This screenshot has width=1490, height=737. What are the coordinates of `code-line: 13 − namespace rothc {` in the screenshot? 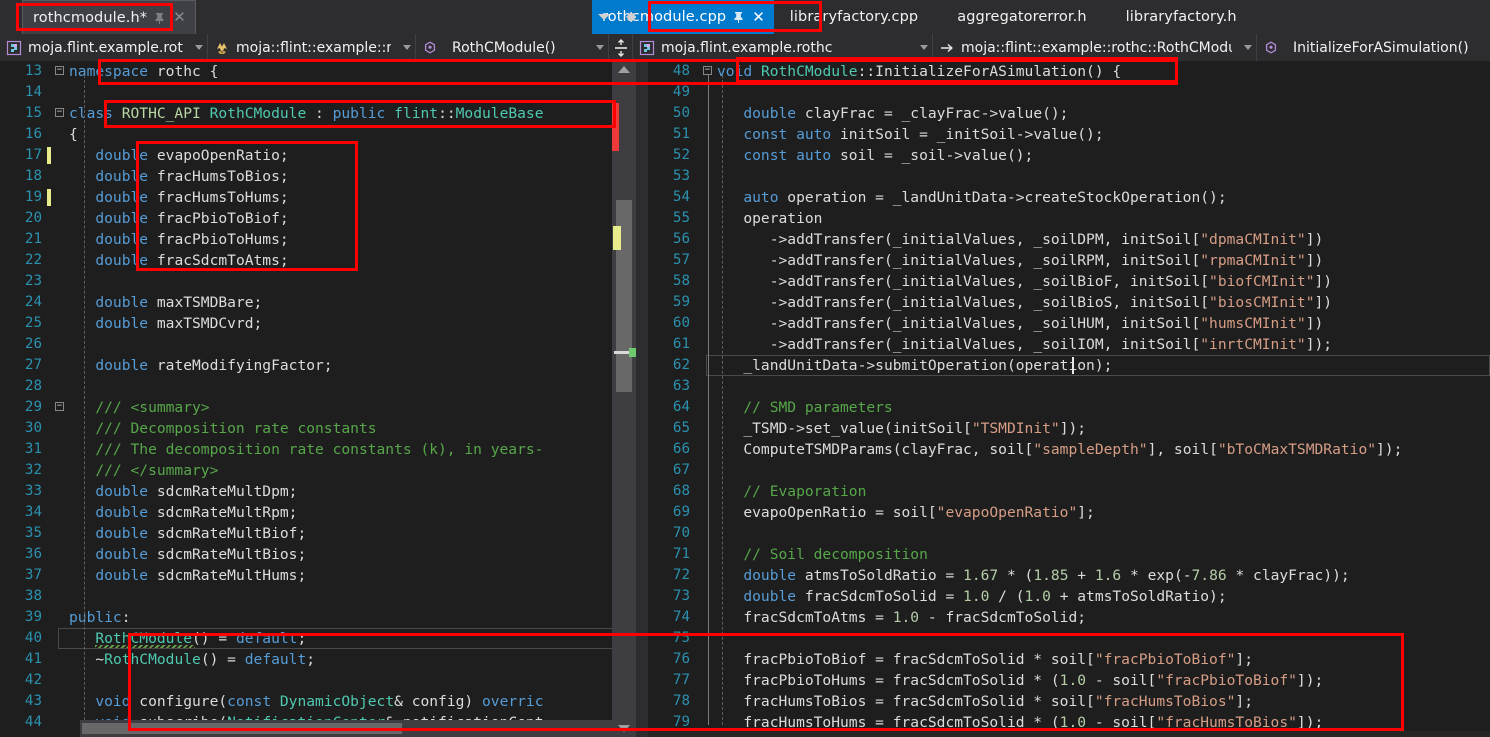 It's located at (318, 71).